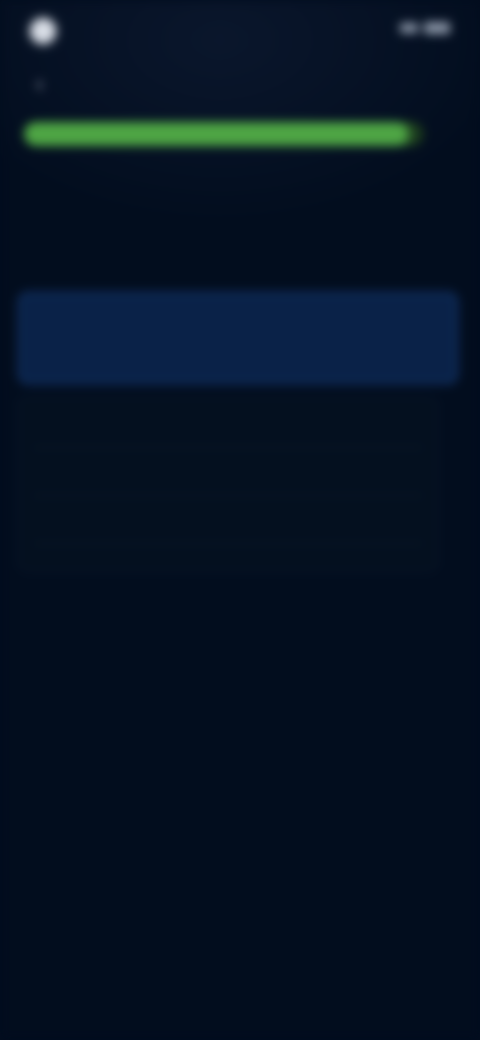 This screenshot has width=480, height=1040. I want to click on app-header, so click(47, 31).